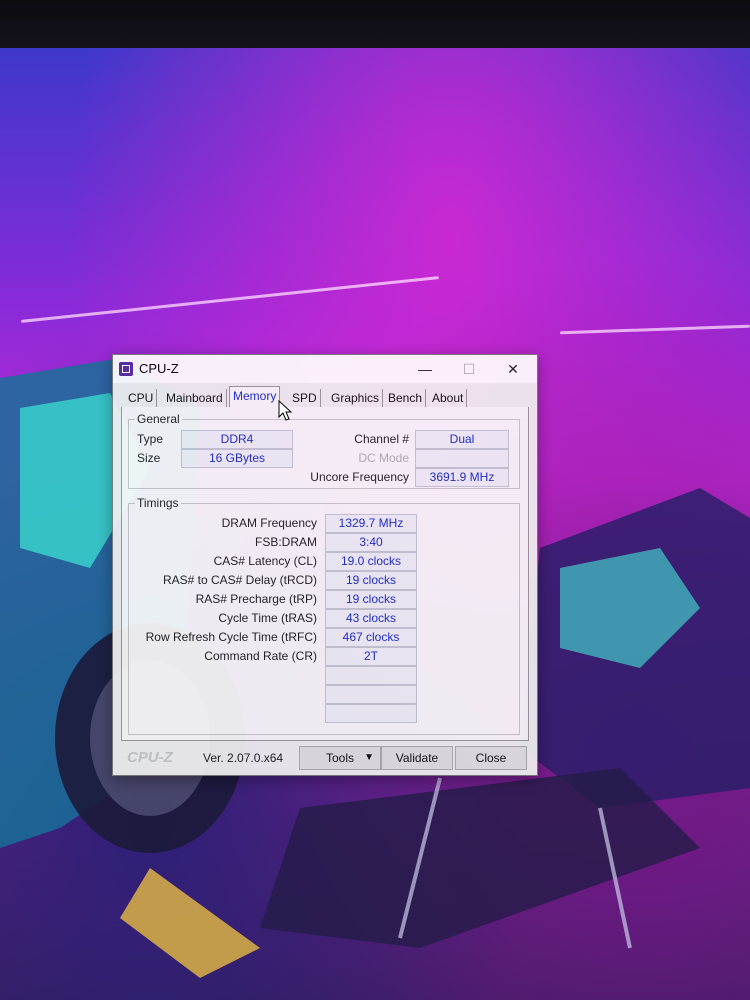  Describe the element at coordinates (141, 398) in the screenshot. I see `tab-cpu: CPU` at that location.